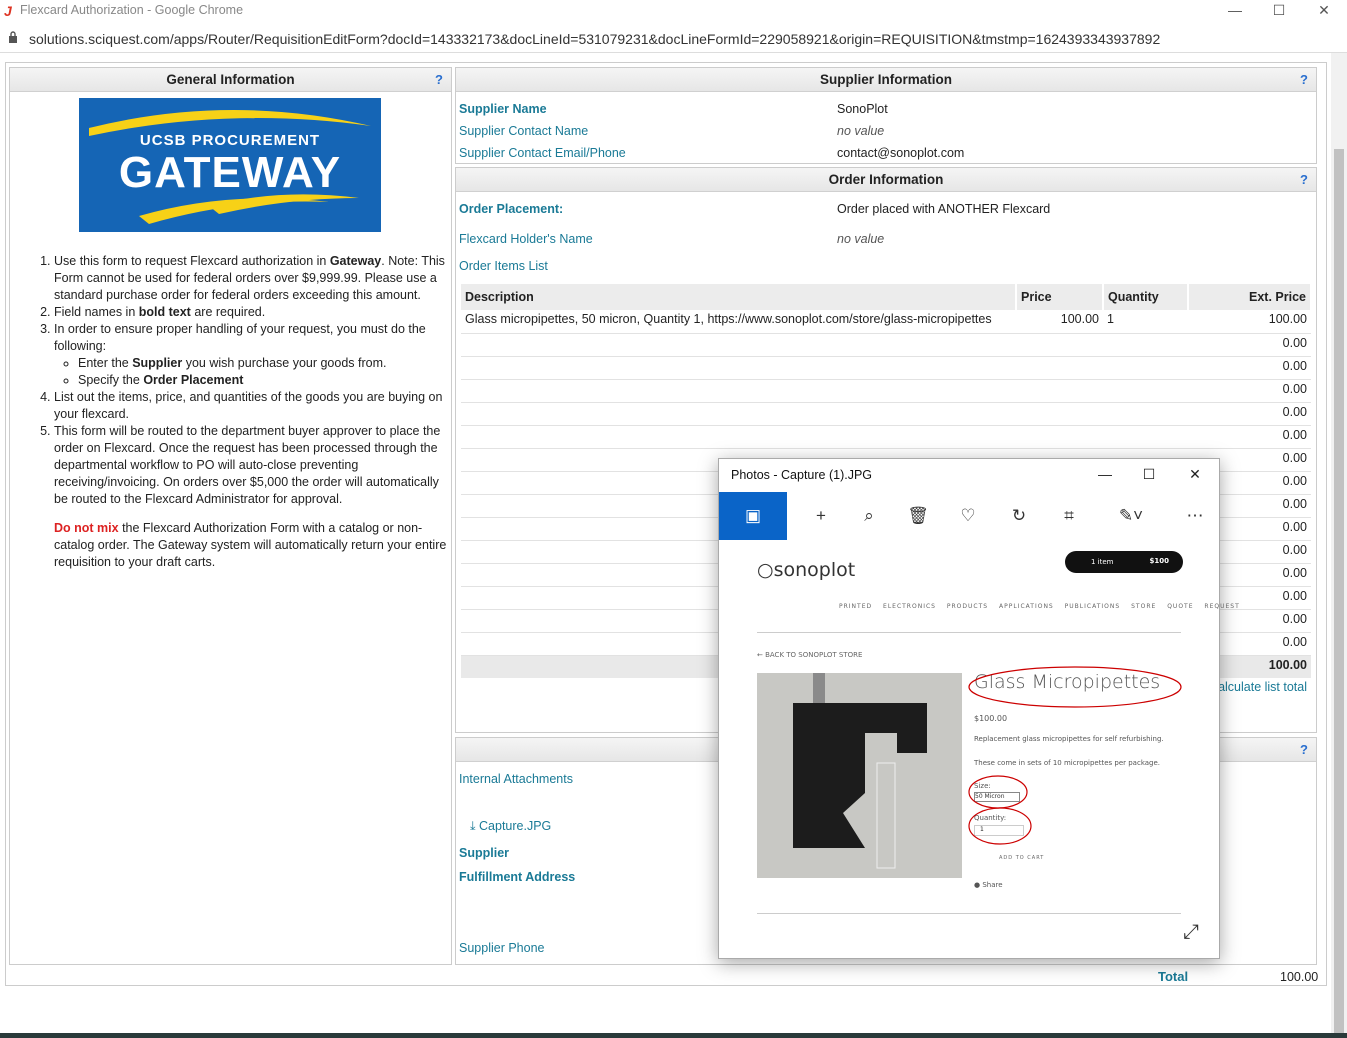 Image resolution: width=1347 pixels, height=1038 pixels. Describe the element at coordinates (739, 297) in the screenshot. I see `column-header: Description` at that location.